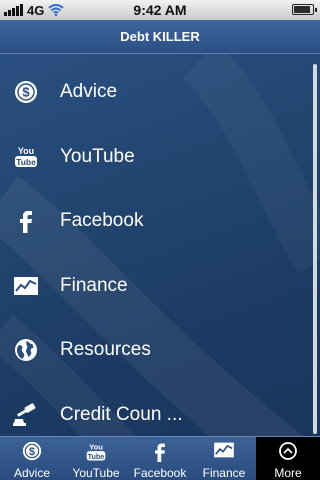 This screenshot has height=480, width=320. I want to click on tab-label: Facebook, so click(160, 473).